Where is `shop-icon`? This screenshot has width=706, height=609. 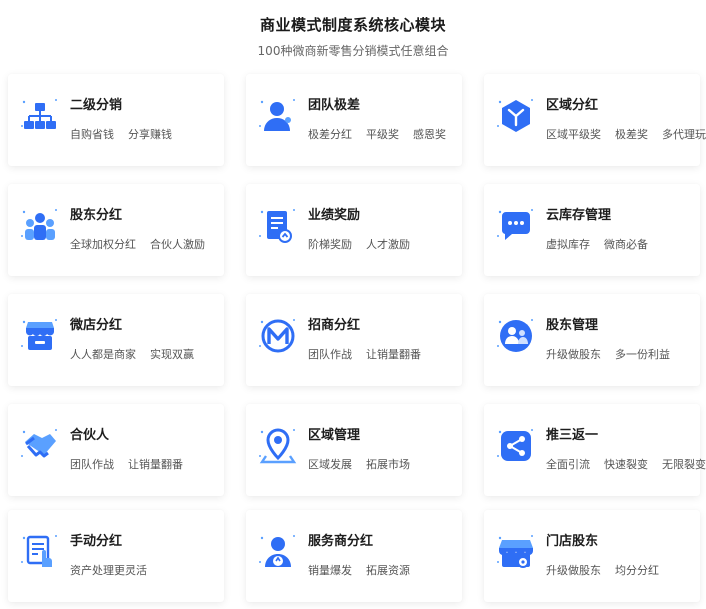
shop-icon is located at coordinates (516, 552).